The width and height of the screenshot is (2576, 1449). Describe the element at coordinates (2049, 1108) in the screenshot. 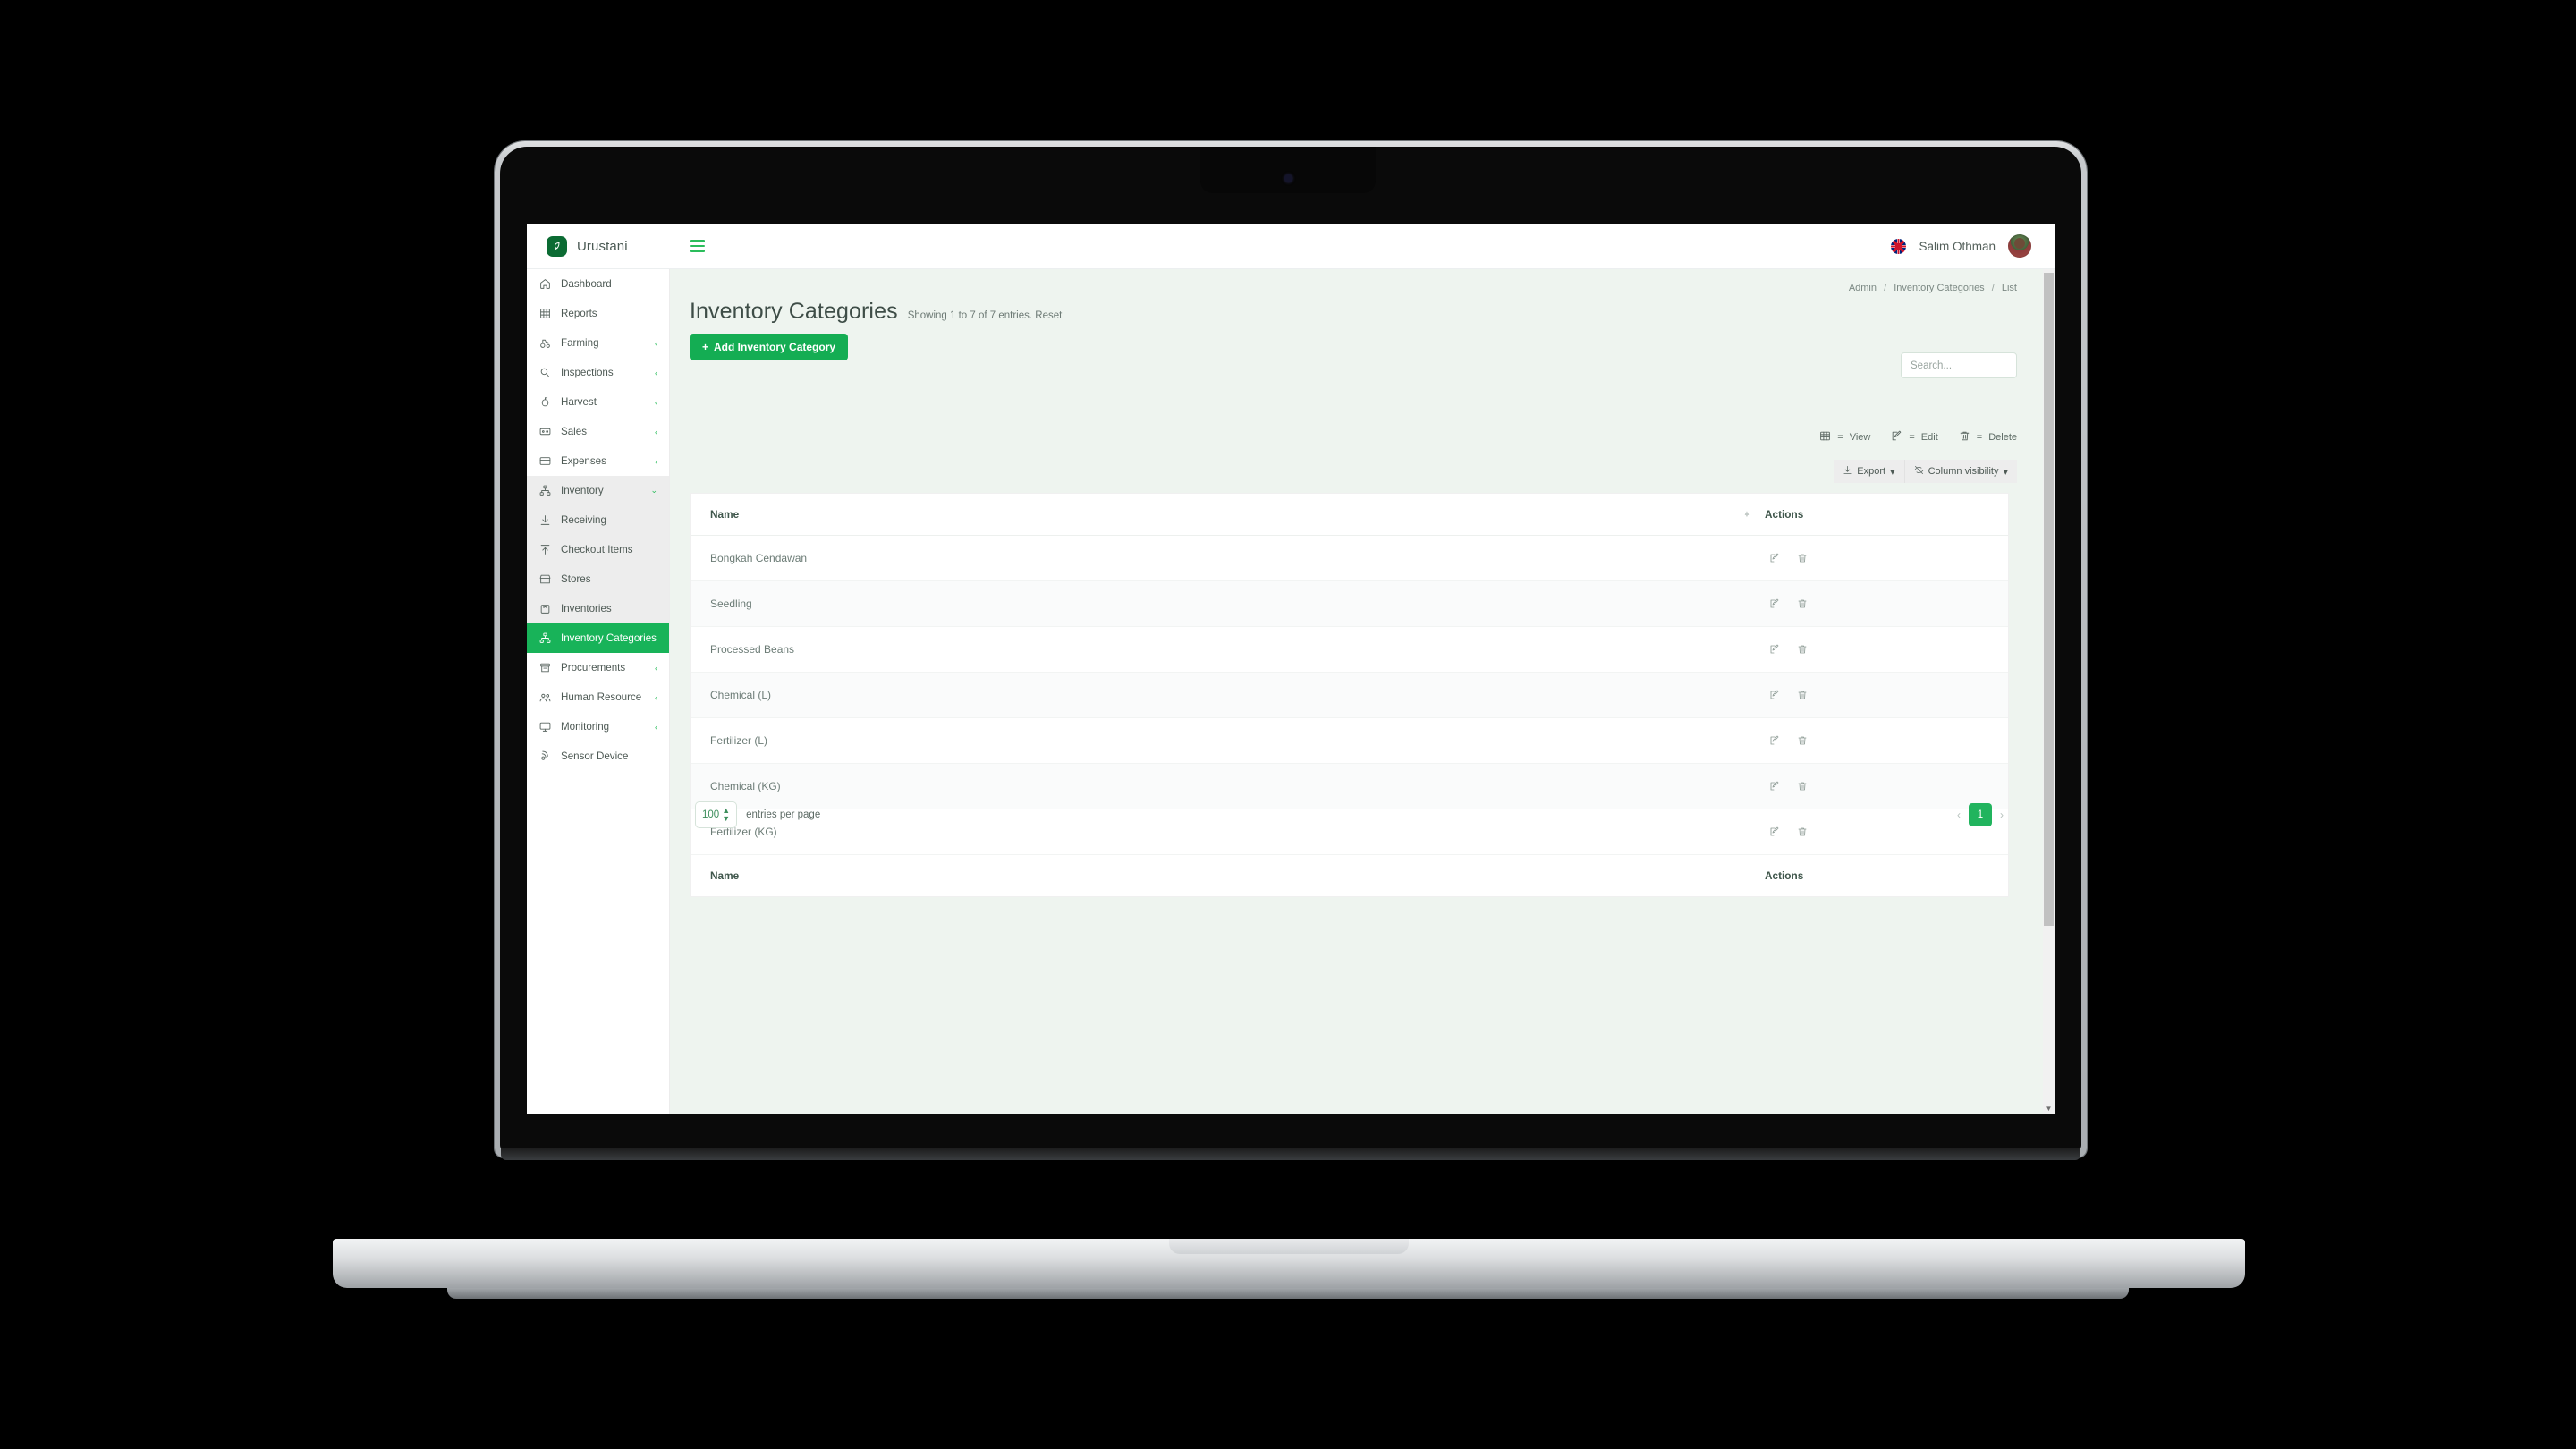

I see `scroll-down-icon: ▼` at that location.